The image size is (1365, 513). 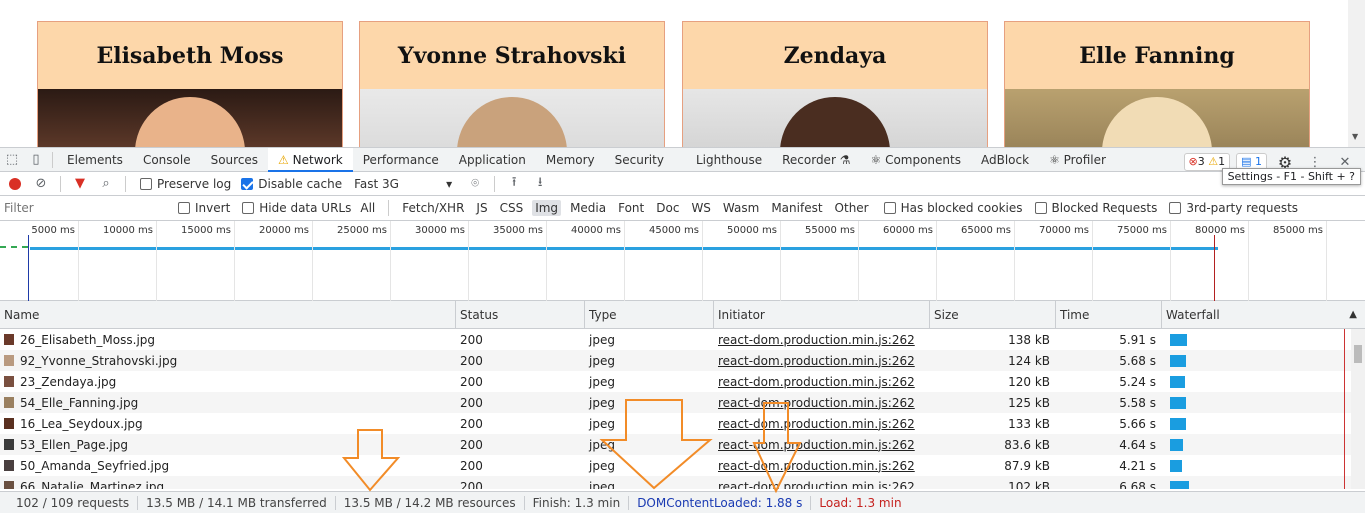 What do you see at coordinates (204, 208) in the screenshot?
I see `invert-checkbox: Invert` at bounding box center [204, 208].